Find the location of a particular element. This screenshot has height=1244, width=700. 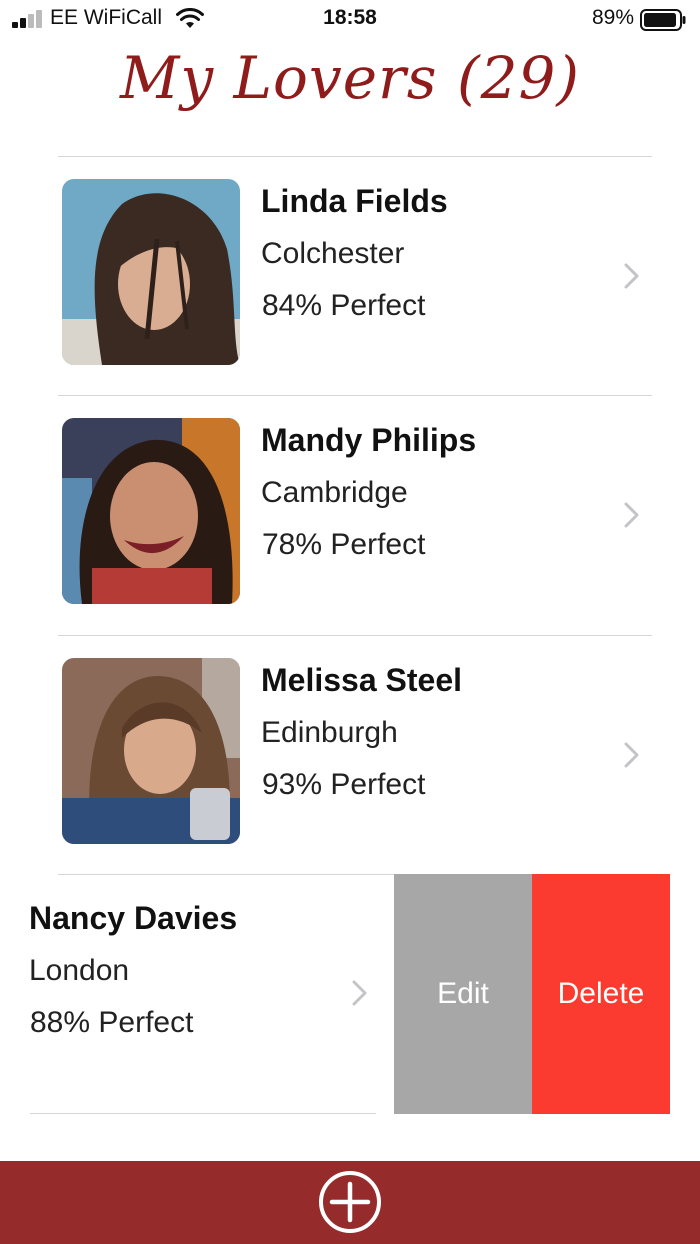

lover-name: Melissa Steel is located at coordinates (361, 680).